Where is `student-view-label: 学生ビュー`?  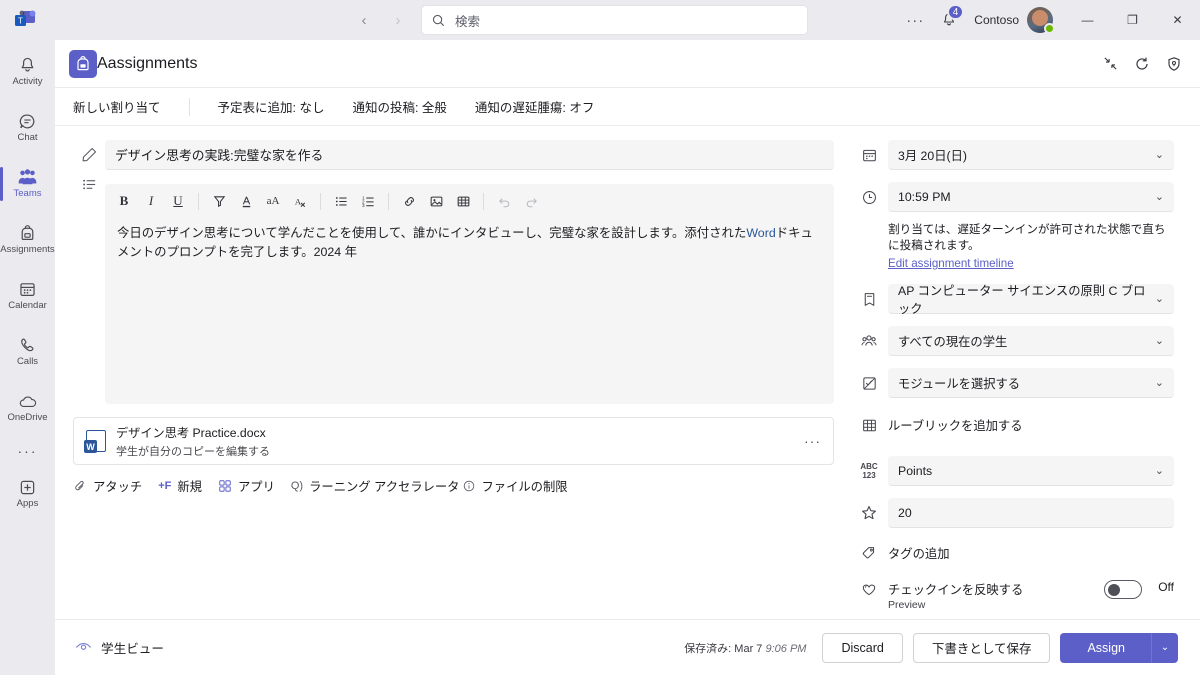
student-view-label: 学生ビュー is located at coordinates (132, 649).